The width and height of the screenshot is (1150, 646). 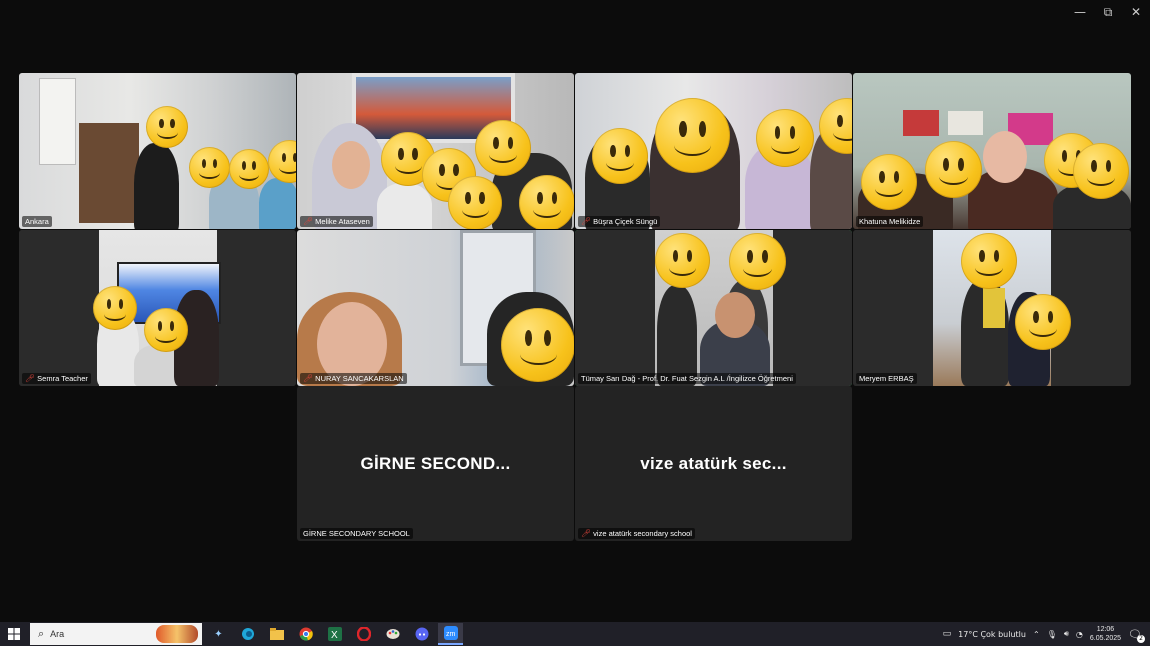 What do you see at coordinates (1105, 634) in the screenshot?
I see `clock: 12:06 6.05.2025` at bounding box center [1105, 634].